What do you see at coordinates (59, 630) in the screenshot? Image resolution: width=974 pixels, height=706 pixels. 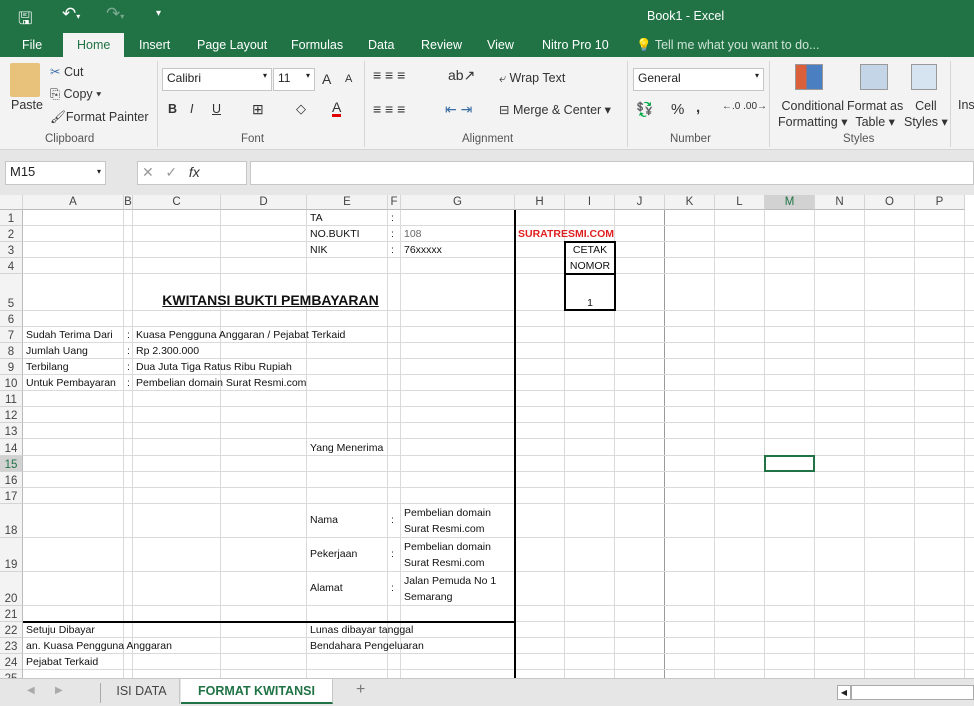 I see `cell-A22: Setuju Dibayar` at bounding box center [59, 630].